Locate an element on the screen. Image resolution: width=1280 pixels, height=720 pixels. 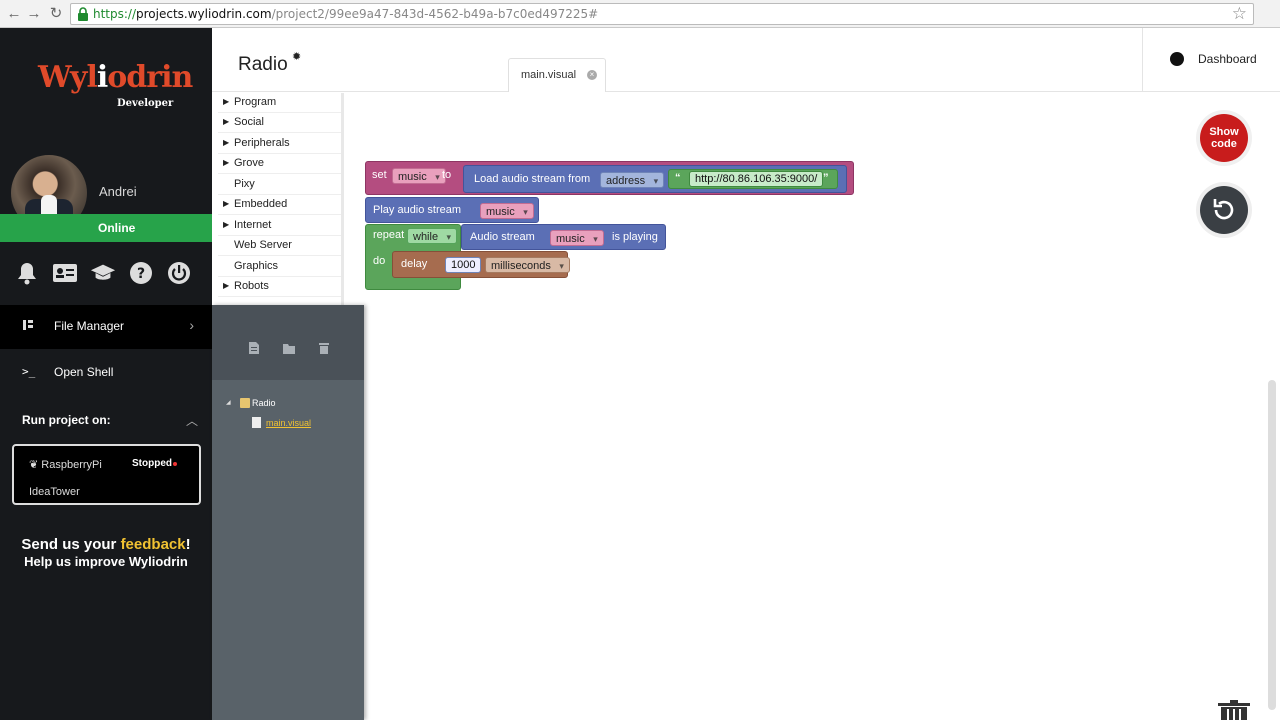
chevron-up-icon: ︿ is located at coordinates (192, 420).